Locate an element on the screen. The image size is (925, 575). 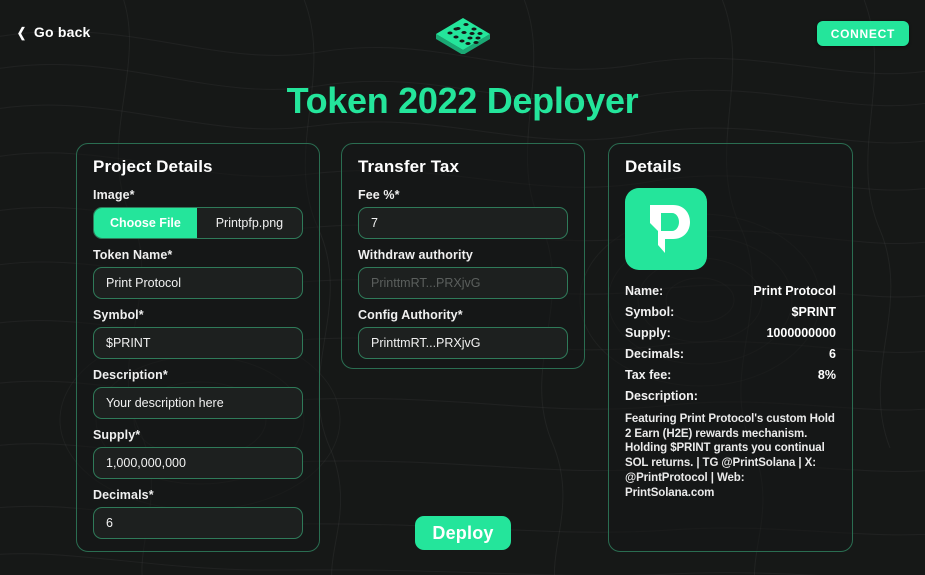
detail-row: Symbol: $PRINT is located at coordinates (730, 312).